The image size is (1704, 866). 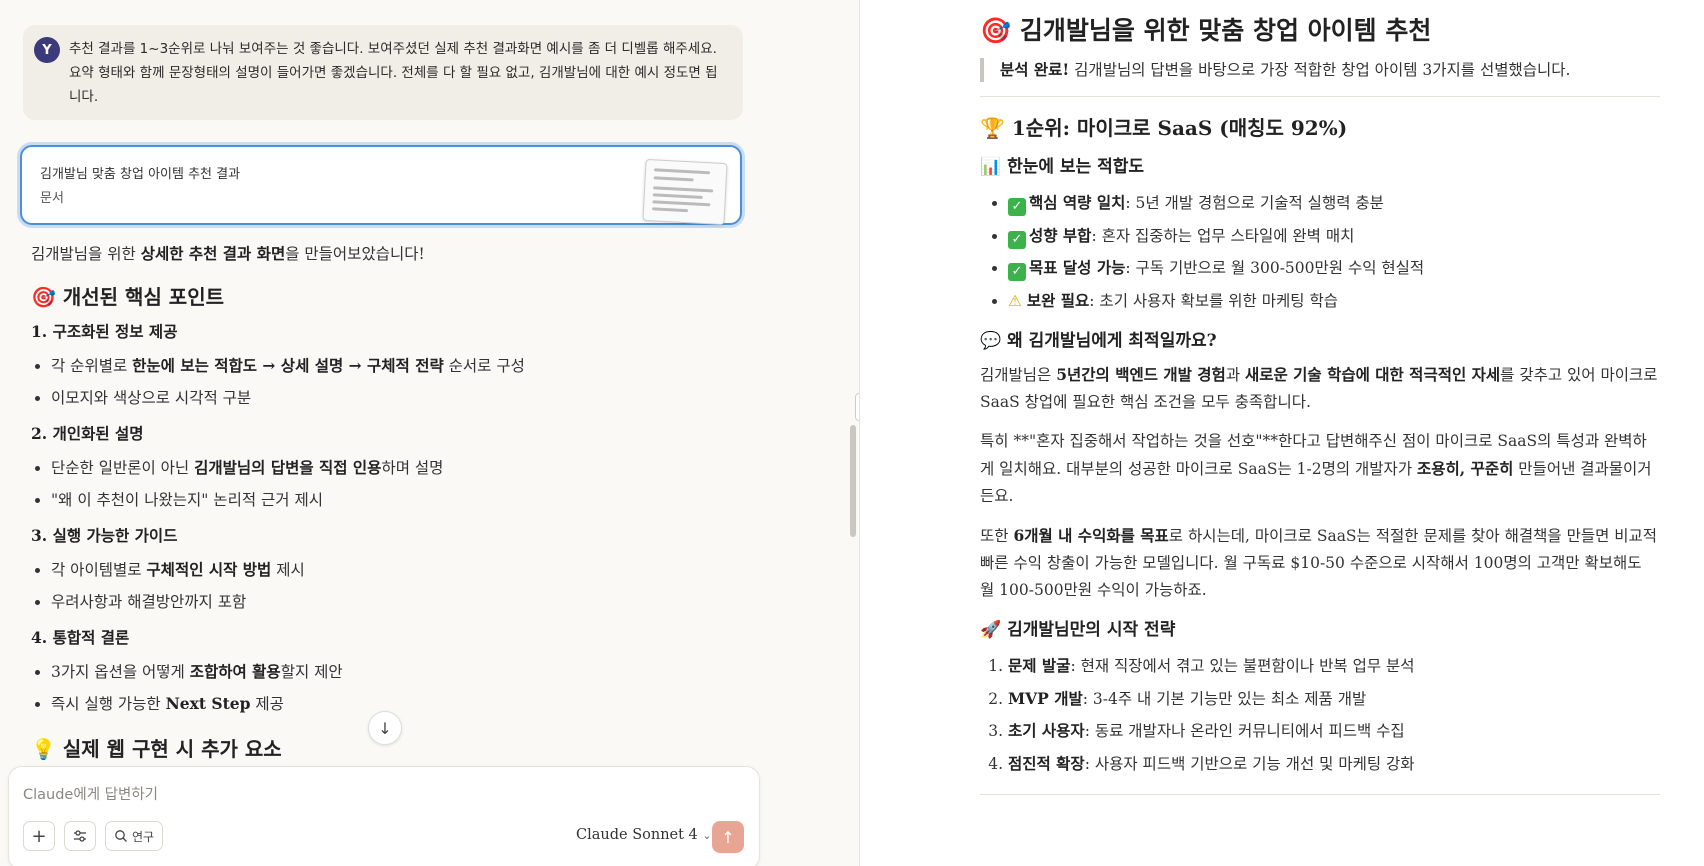 I want to click on chat-scrollbar, so click(x=853, y=481).